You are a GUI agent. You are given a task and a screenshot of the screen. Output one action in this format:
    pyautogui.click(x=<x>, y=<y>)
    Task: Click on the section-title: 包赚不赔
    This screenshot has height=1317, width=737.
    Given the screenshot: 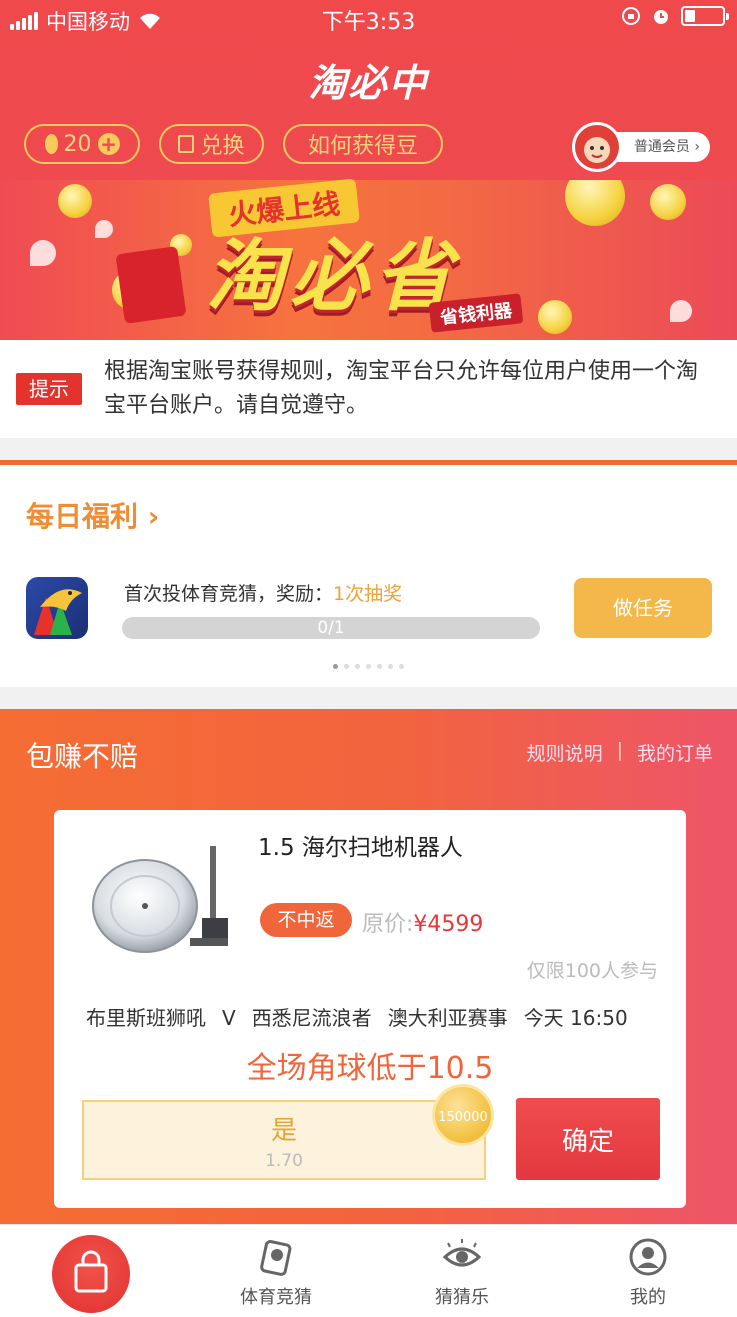 What is the action you would take?
    pyautogui.click(x=82, y=756)
    